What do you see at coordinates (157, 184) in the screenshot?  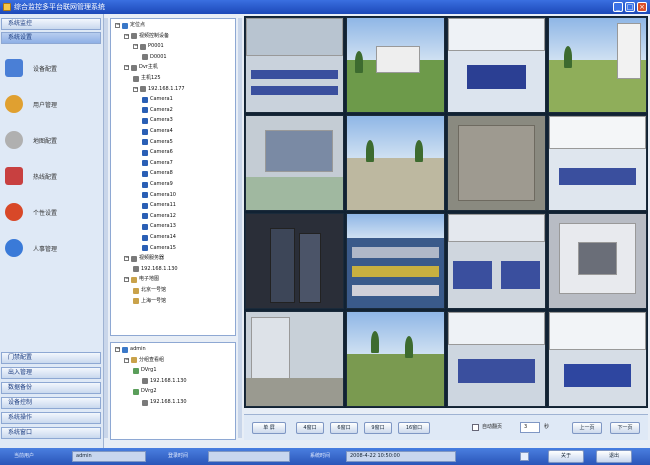 I see `tree-node: Camera9` at bounding box center [157, 184].